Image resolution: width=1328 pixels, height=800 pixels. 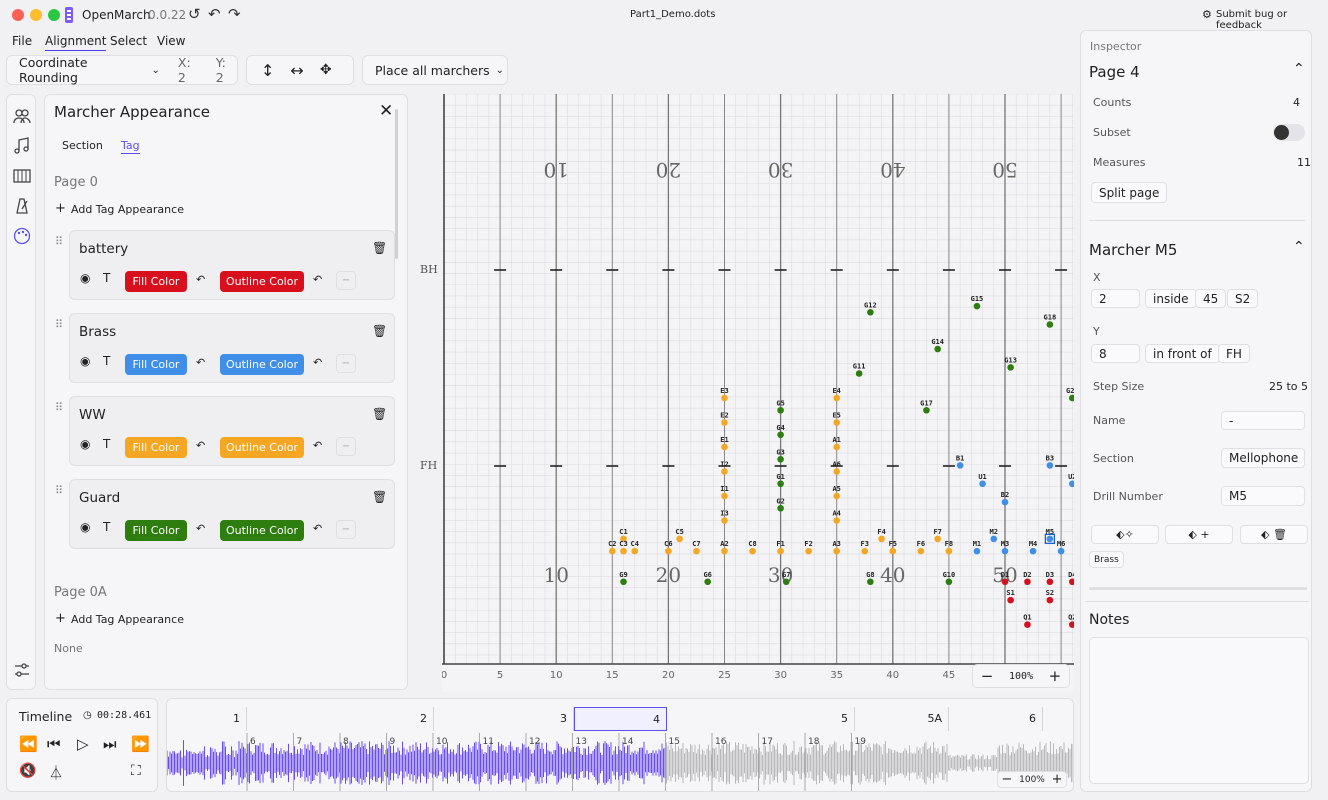 What do you see at coordinates (83, 744) in the screenshot?
I see `play-icon: ▷` at bounding box center [83, 744].